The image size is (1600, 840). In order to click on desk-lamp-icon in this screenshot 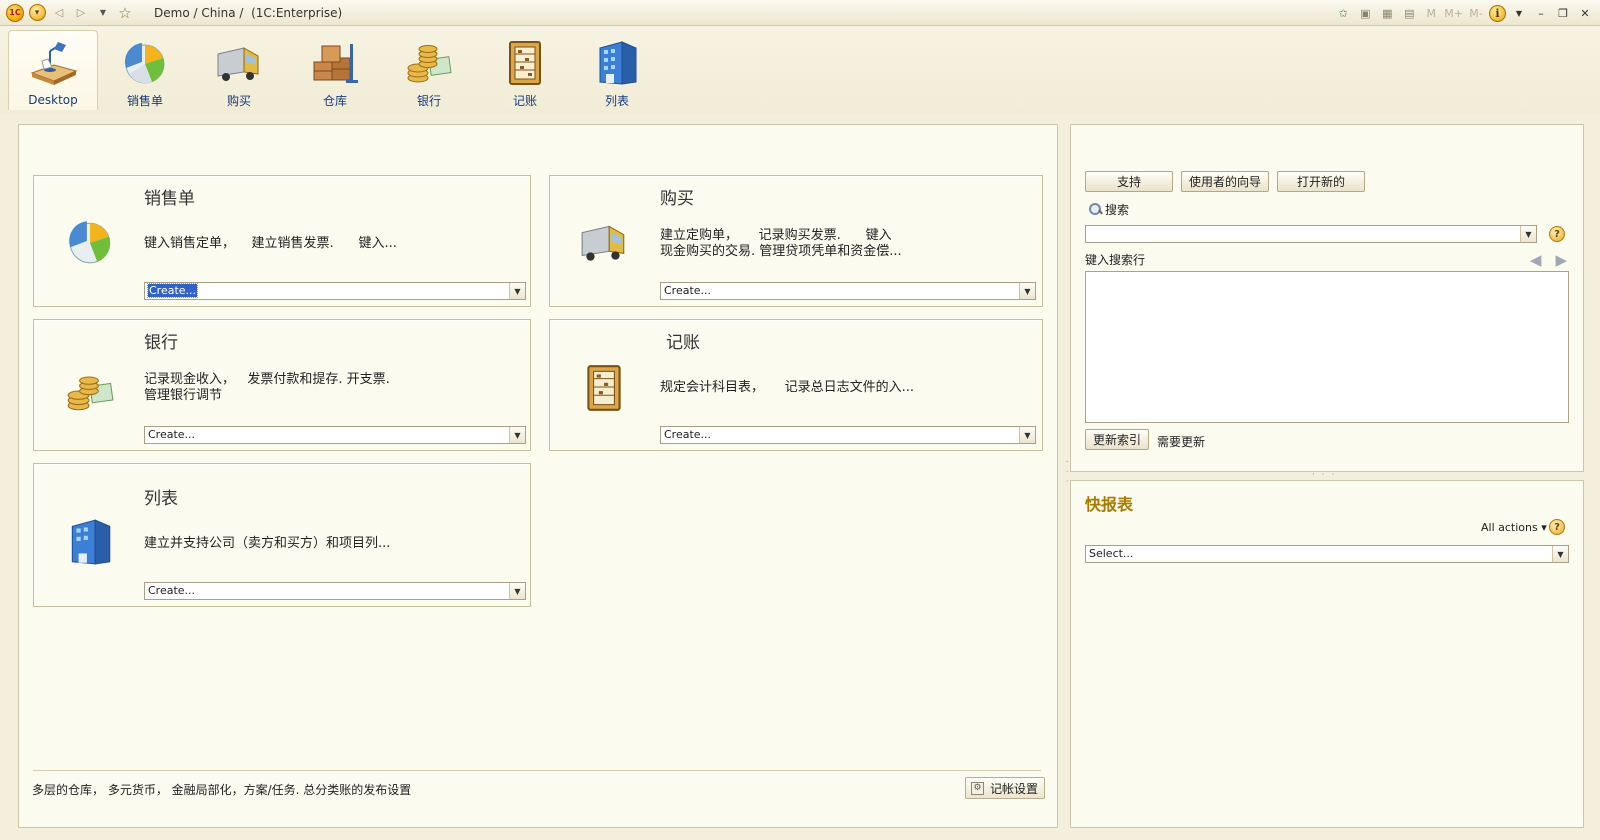, I will do `click(54, 63)`.